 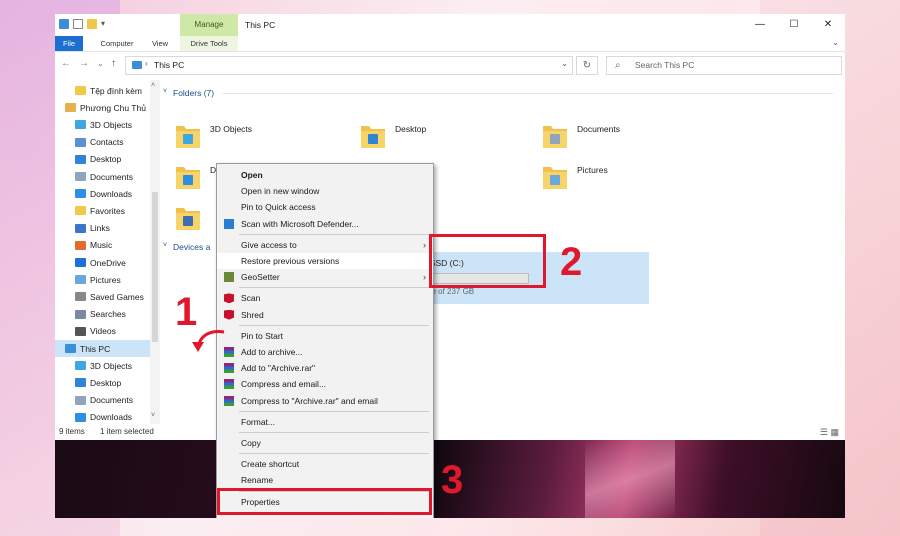 What do you see at coordinates (102, 142) in the screenshot?
I see `sidebar-item-contacts: Contacts` at bounding box center [102, 142].